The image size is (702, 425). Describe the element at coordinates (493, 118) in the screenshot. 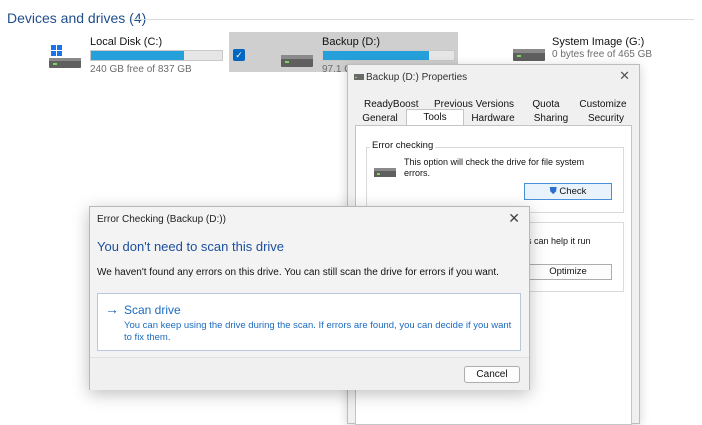

I see `tab-hardware: Hardware` at that location.